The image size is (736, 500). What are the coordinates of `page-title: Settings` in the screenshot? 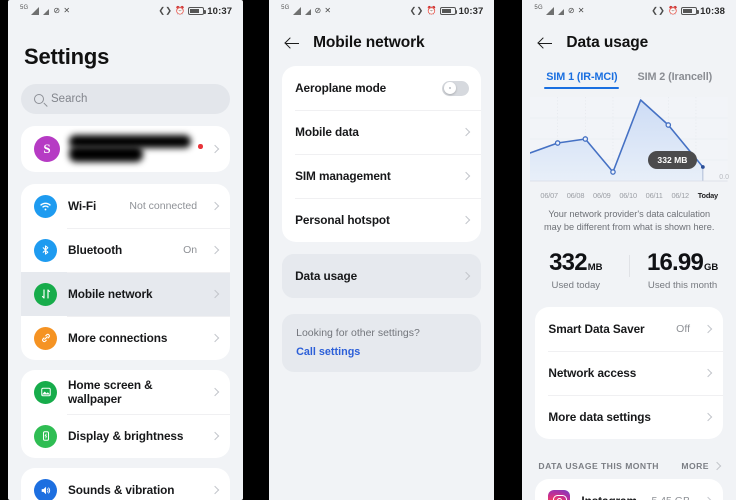 It's located at (67, 56).